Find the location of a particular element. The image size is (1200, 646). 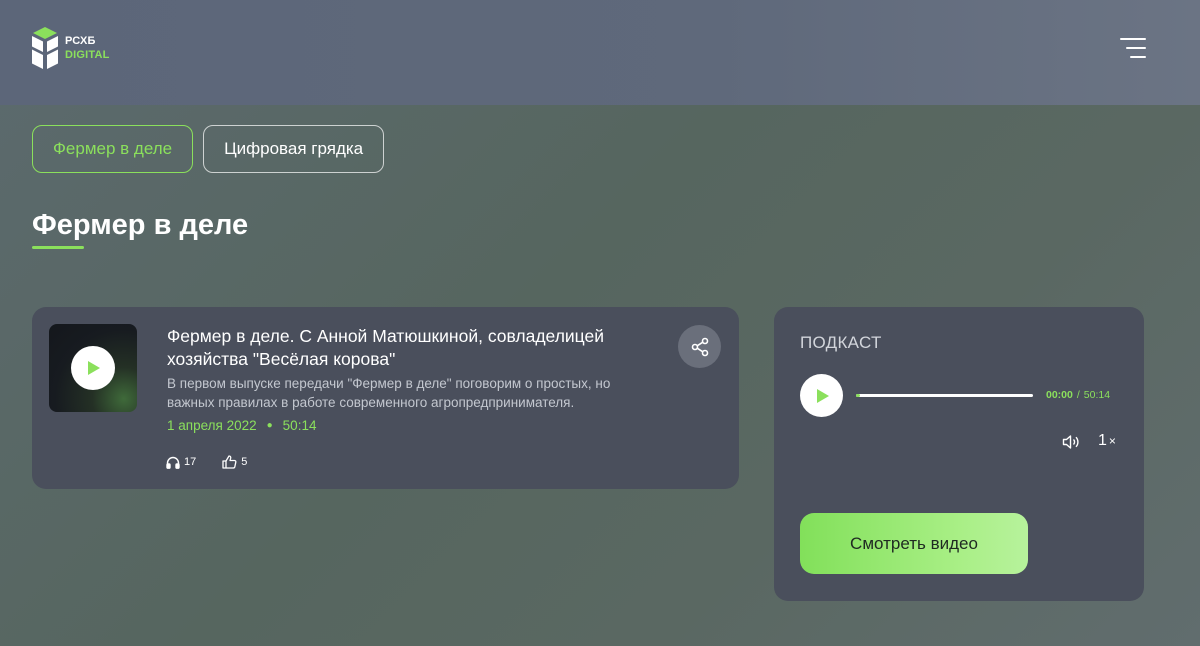

headphones-icon is located at coordinates (173, 462).